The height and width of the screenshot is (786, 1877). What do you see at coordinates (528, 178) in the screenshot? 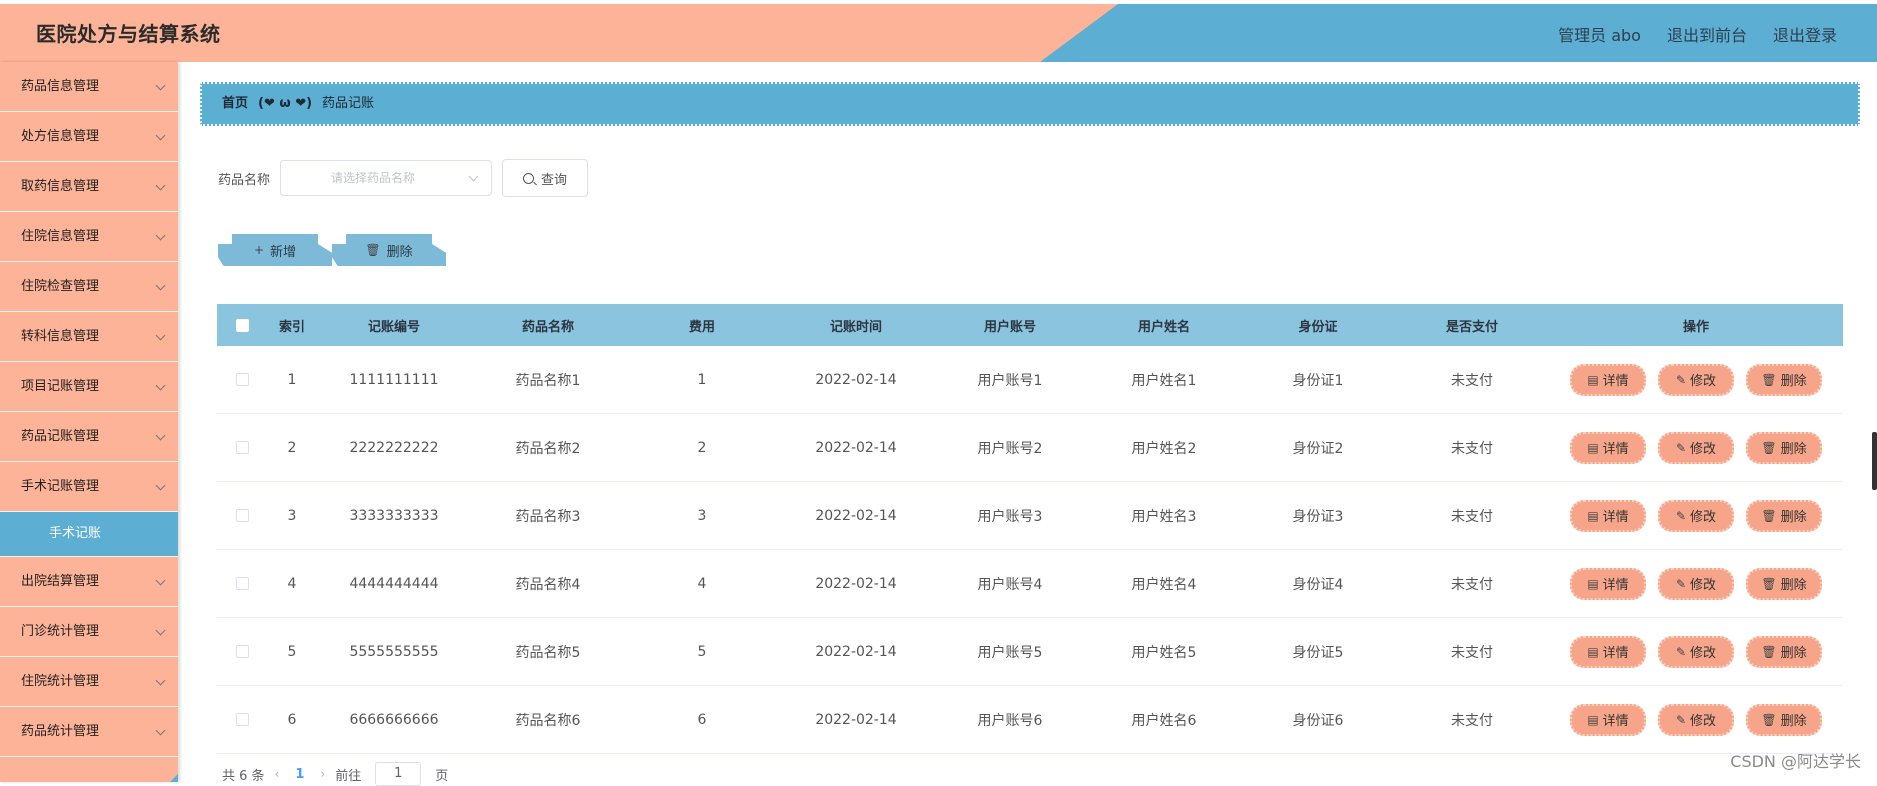
I see `search-icon` at bounding box center [528, 178].